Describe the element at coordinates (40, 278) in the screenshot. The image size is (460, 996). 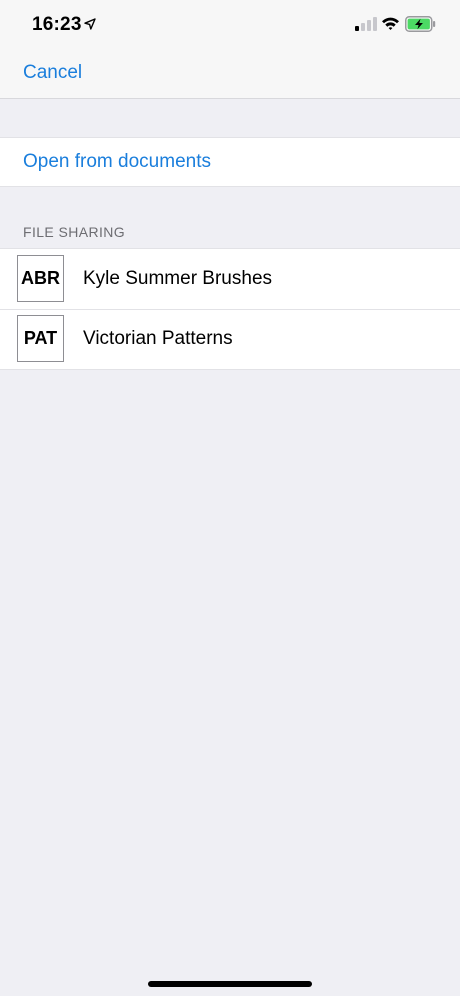
I see `abr-file-icon: ABR` at that location.